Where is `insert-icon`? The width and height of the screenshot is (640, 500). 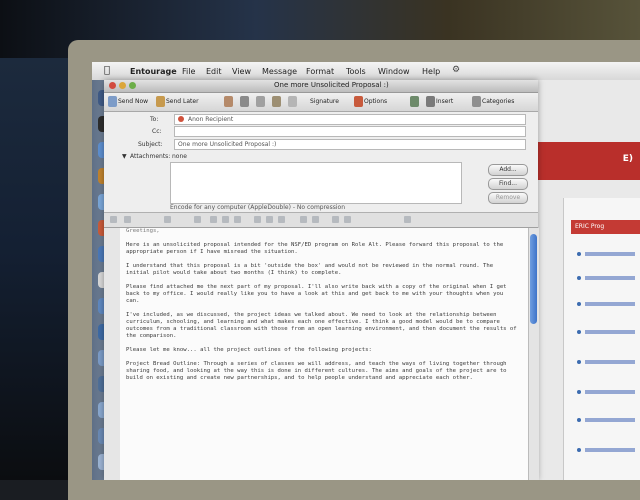
insert-icon is located at coordinates (430, 101).